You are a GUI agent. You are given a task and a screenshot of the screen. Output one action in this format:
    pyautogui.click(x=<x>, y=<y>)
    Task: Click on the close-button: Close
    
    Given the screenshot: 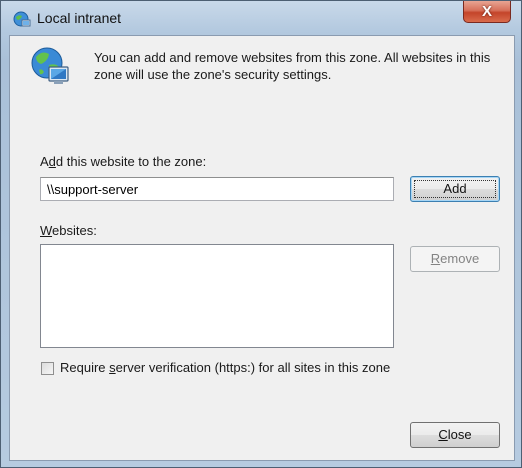 What is the action you would take?
    pyautogui.click(x=455, y=435)
    